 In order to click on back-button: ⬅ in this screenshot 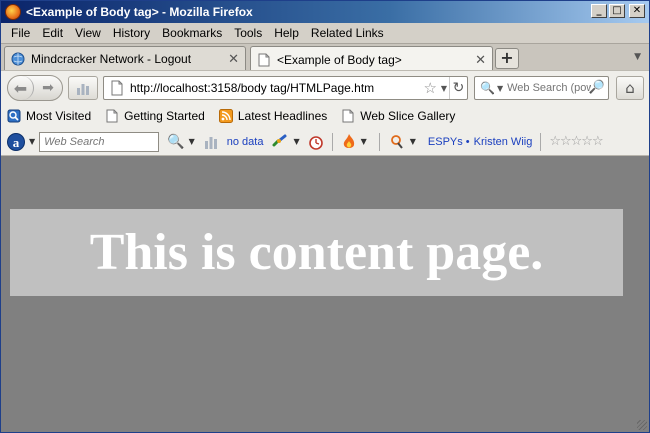, I will do `click(21, 88)`.